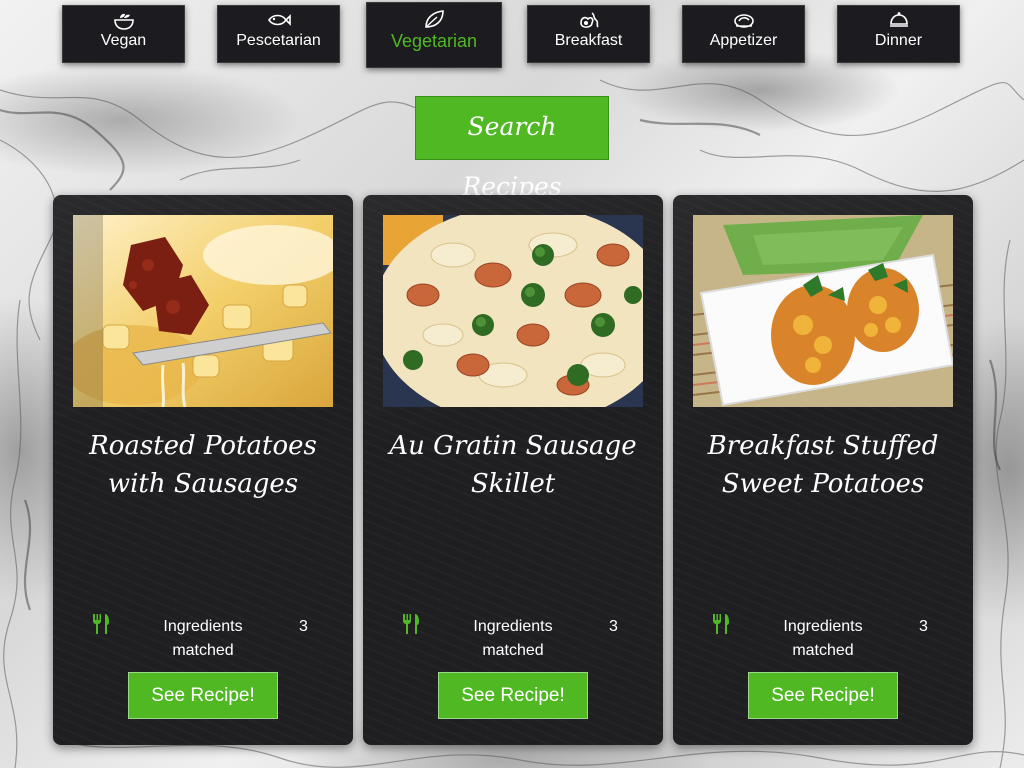  What do you see at coordinates (278, 40) in the screenshot?
I see `tab-pescetarian-label: Pescetarian` at bounding box center [278, 40].